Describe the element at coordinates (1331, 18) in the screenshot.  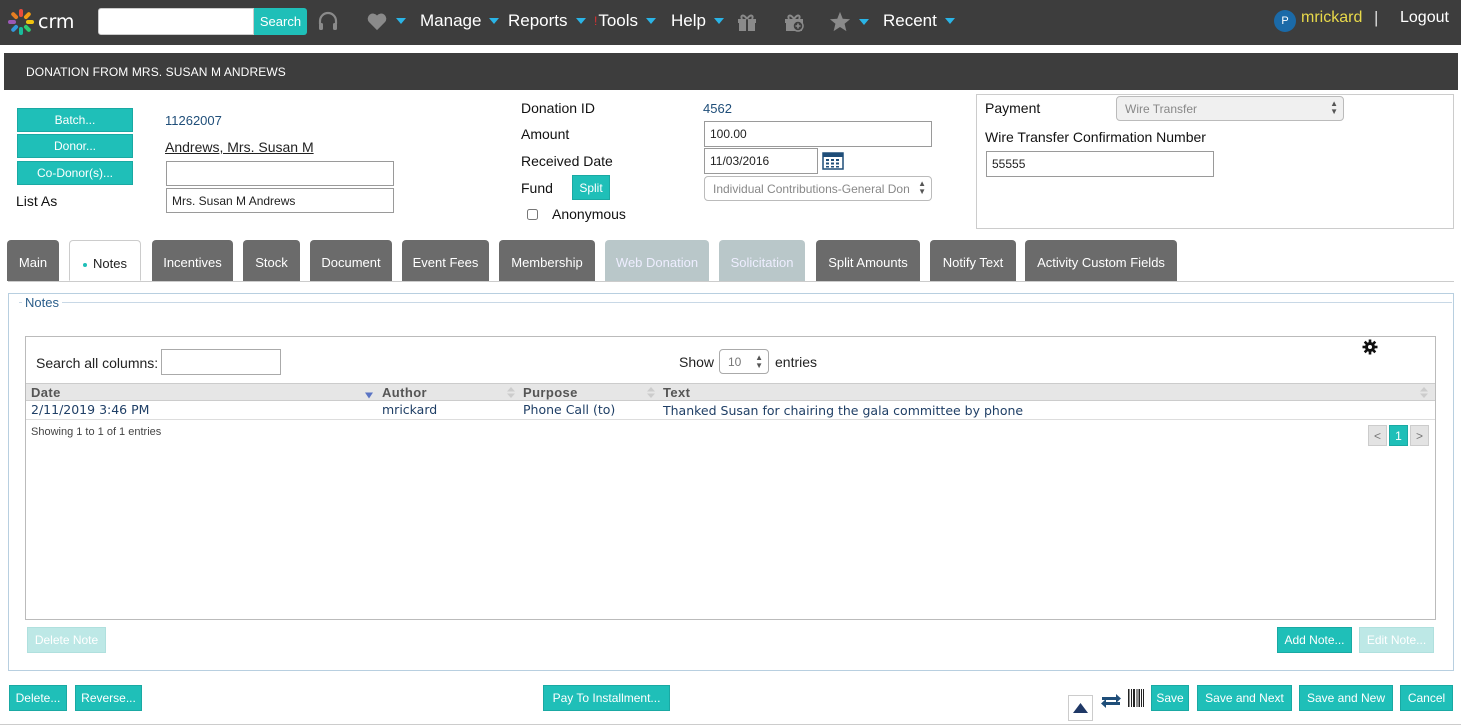
I see `username-link: mrickard` at that location.